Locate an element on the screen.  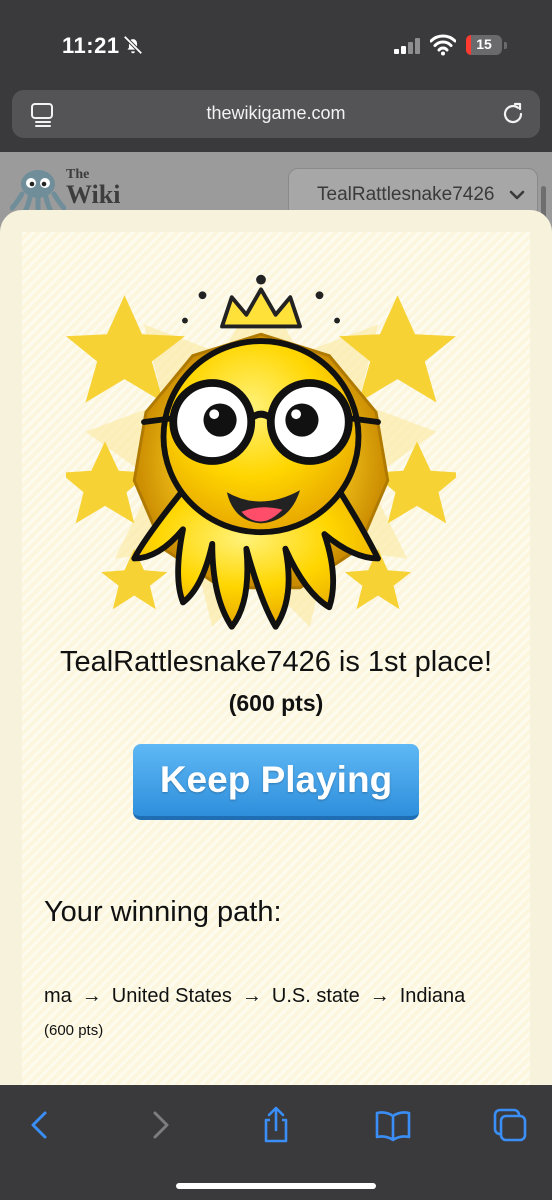
keep-playing-button: Keep Playing is located at coordinates (276, 782).